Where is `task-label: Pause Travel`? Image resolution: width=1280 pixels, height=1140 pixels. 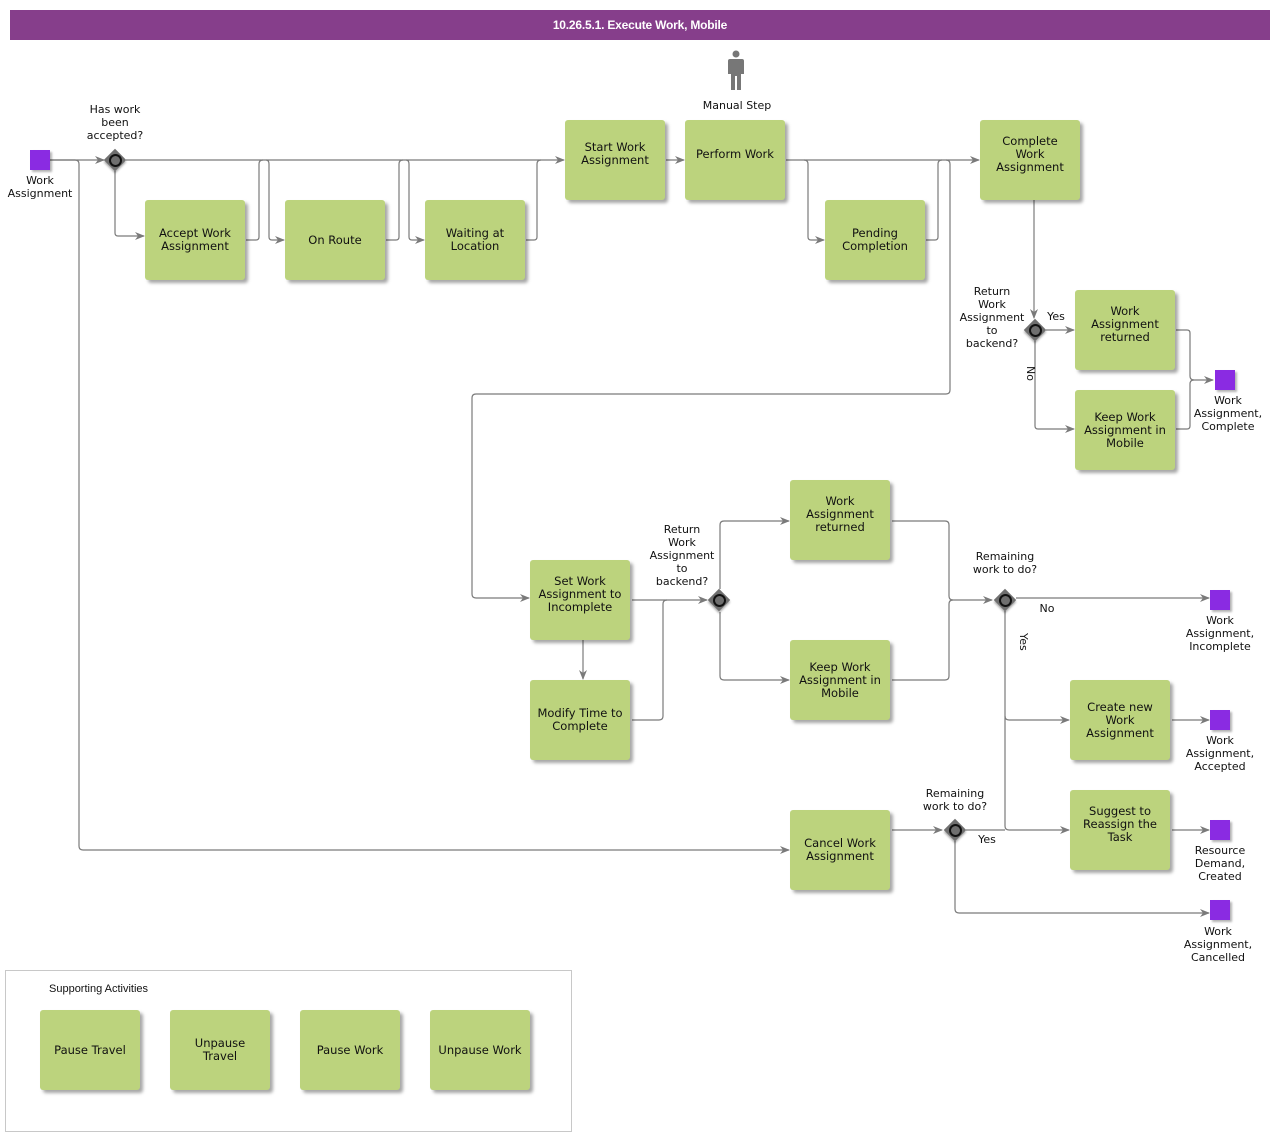 task-label: Pause Travel is located at coordinates (90, 1049).